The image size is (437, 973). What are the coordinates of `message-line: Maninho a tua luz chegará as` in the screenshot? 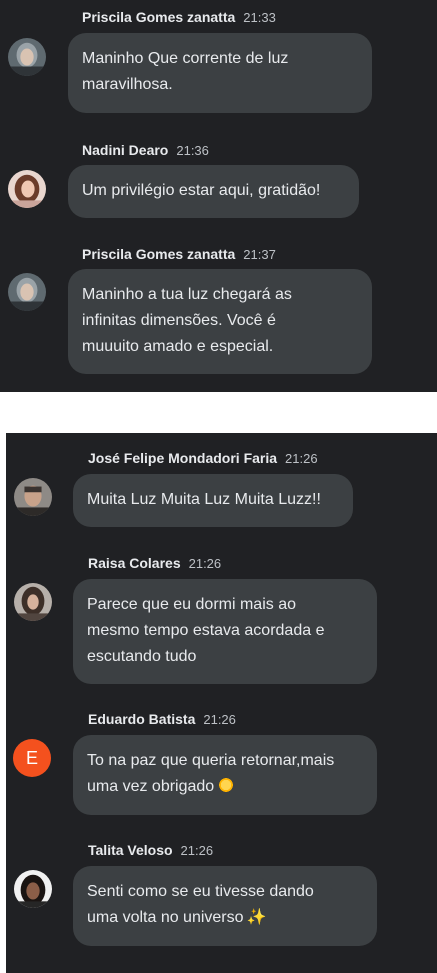 It's located at (187, 294).